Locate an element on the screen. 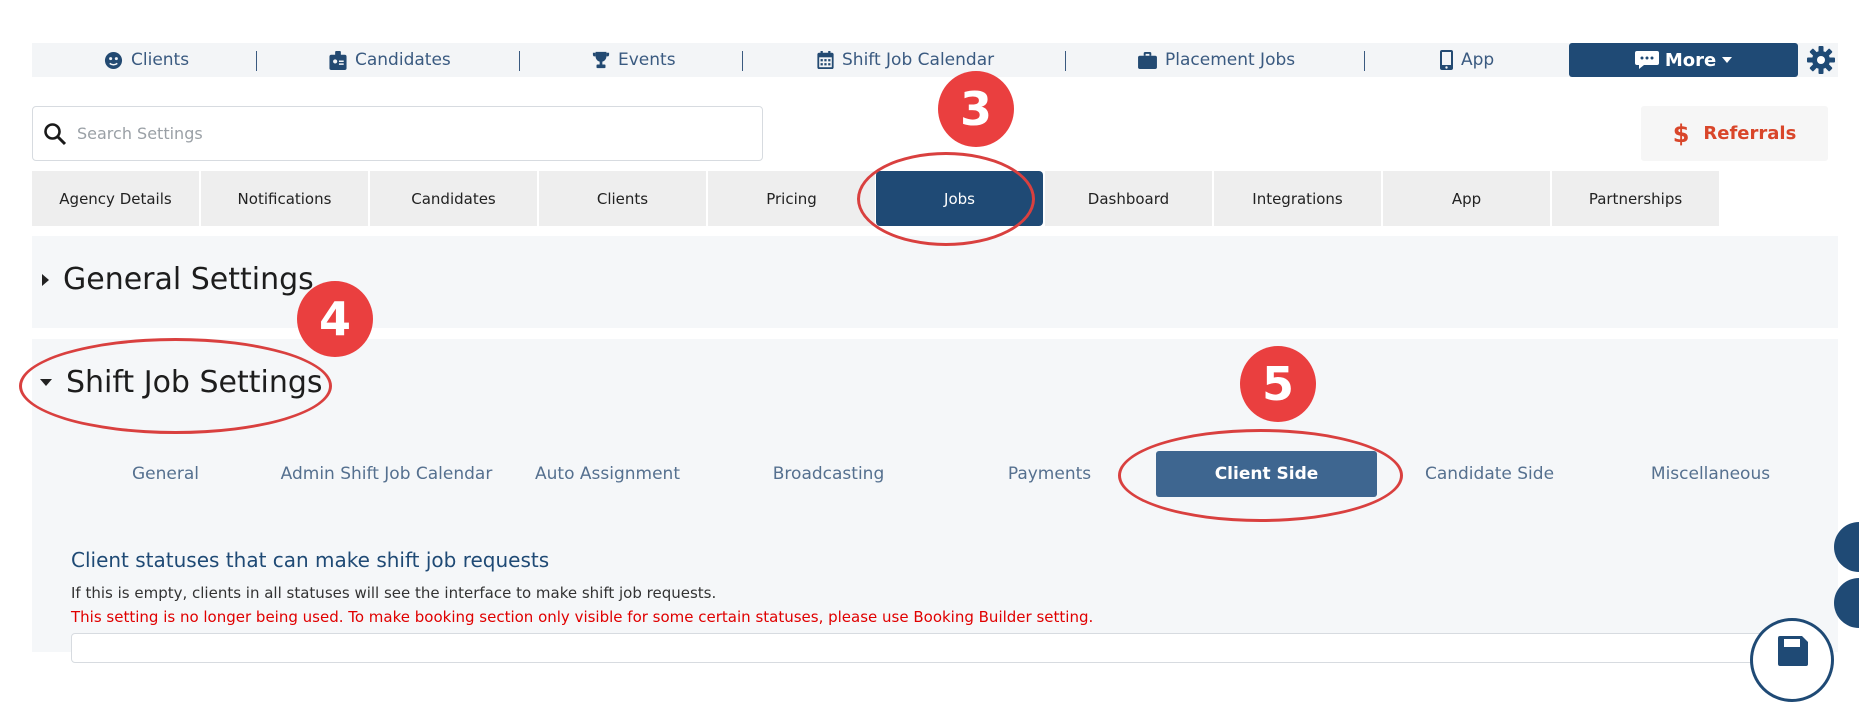 This screenshot has height=702, width=1859. tab-partnerships: Partnerships is located at coordinates (1635, 198).